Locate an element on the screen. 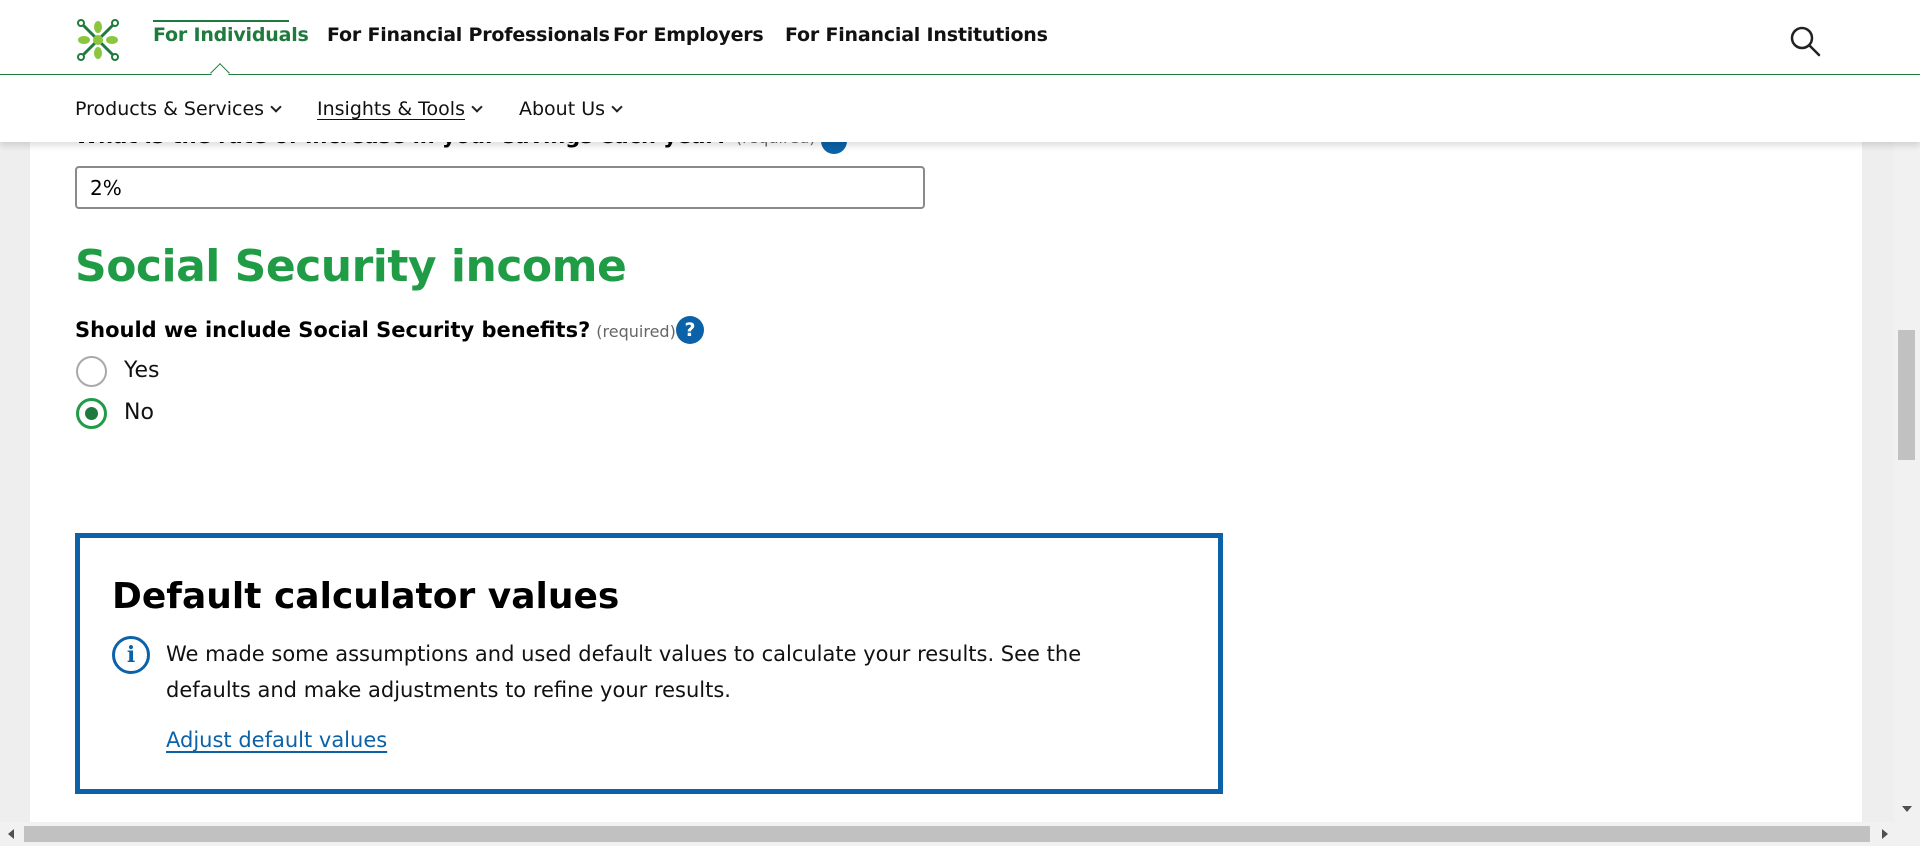  horizontal-scroll-thumb is located at coordinates (947, 834).